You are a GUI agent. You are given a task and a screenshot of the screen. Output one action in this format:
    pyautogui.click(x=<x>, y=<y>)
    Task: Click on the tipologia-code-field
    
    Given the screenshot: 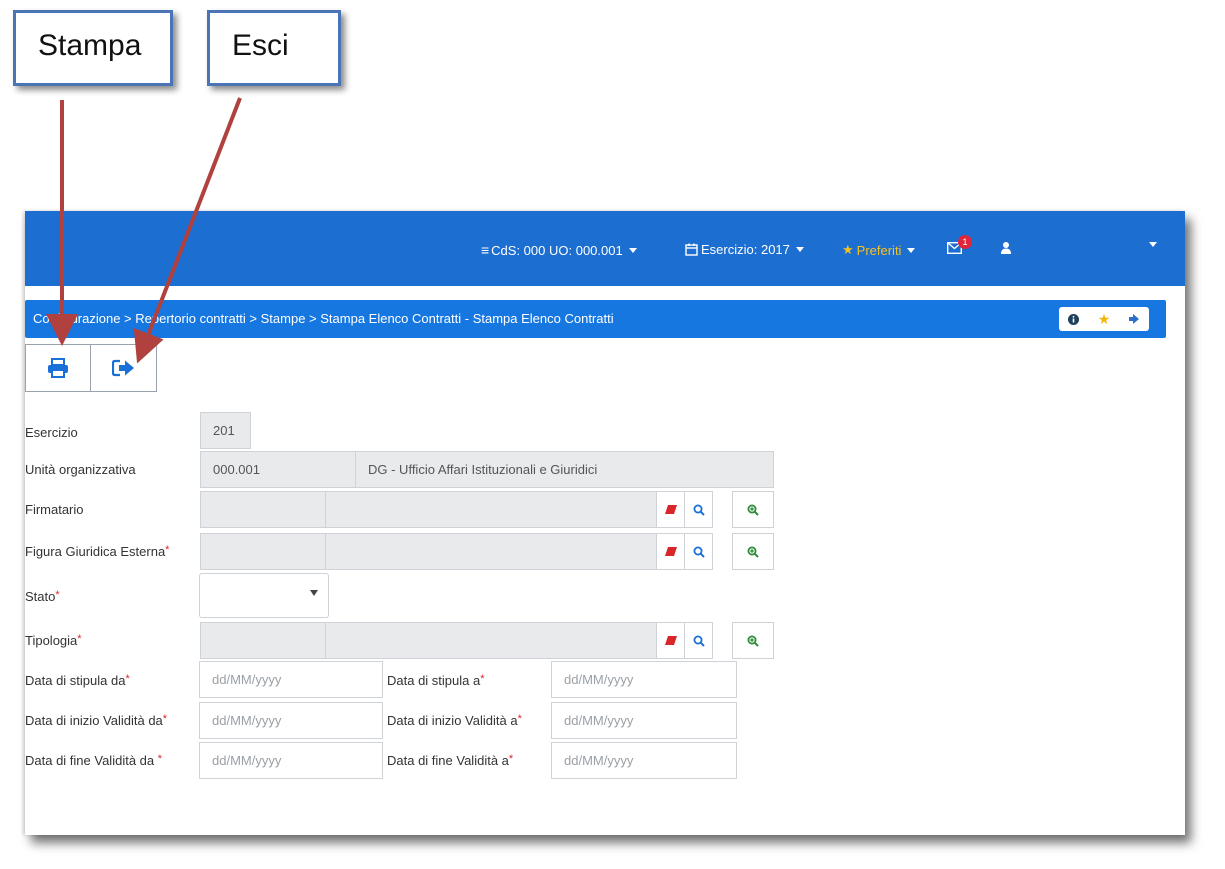 What is the action you would take?
    pyautogui.click(x=263, y=640)
    